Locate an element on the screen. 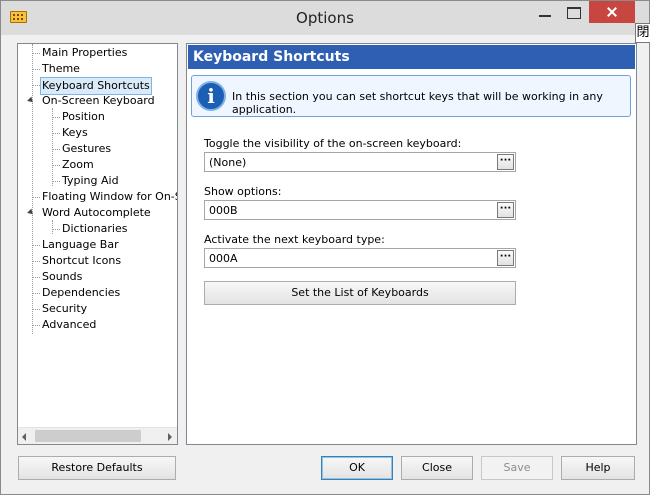 The width and height of the screenshot is (650, 495). section-header: Keyboard Shortcuts is located at coordinates (411, 57).